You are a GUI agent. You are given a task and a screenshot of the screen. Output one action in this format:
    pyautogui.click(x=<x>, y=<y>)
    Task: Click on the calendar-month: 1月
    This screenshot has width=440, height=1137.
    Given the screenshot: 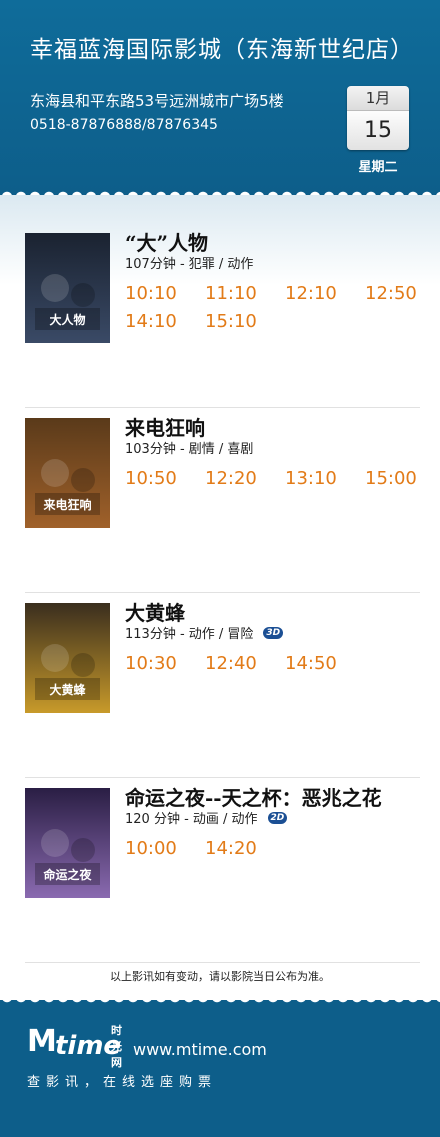 What is the action you would take?
    pyautogui.click(x=378, y=98)
    